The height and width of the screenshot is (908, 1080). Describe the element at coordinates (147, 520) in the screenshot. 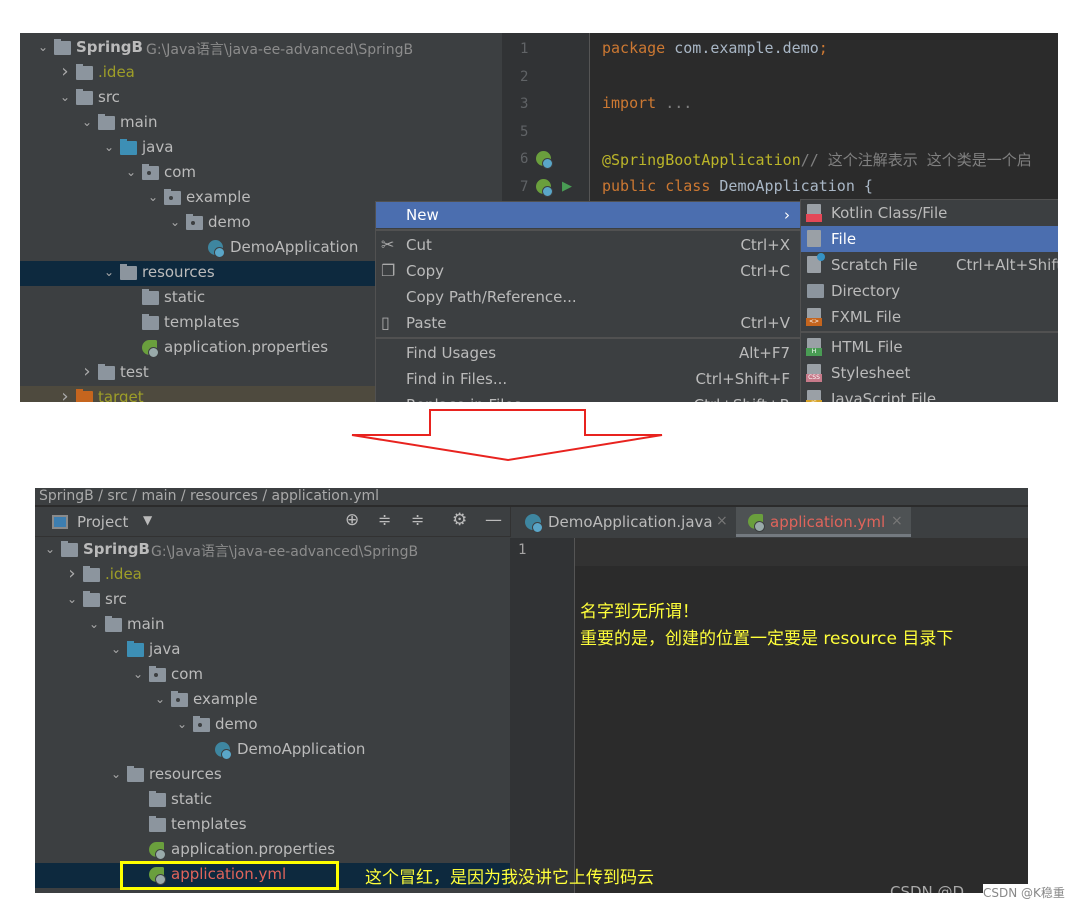

I see `chevron-down-icon: ▼` at that location.